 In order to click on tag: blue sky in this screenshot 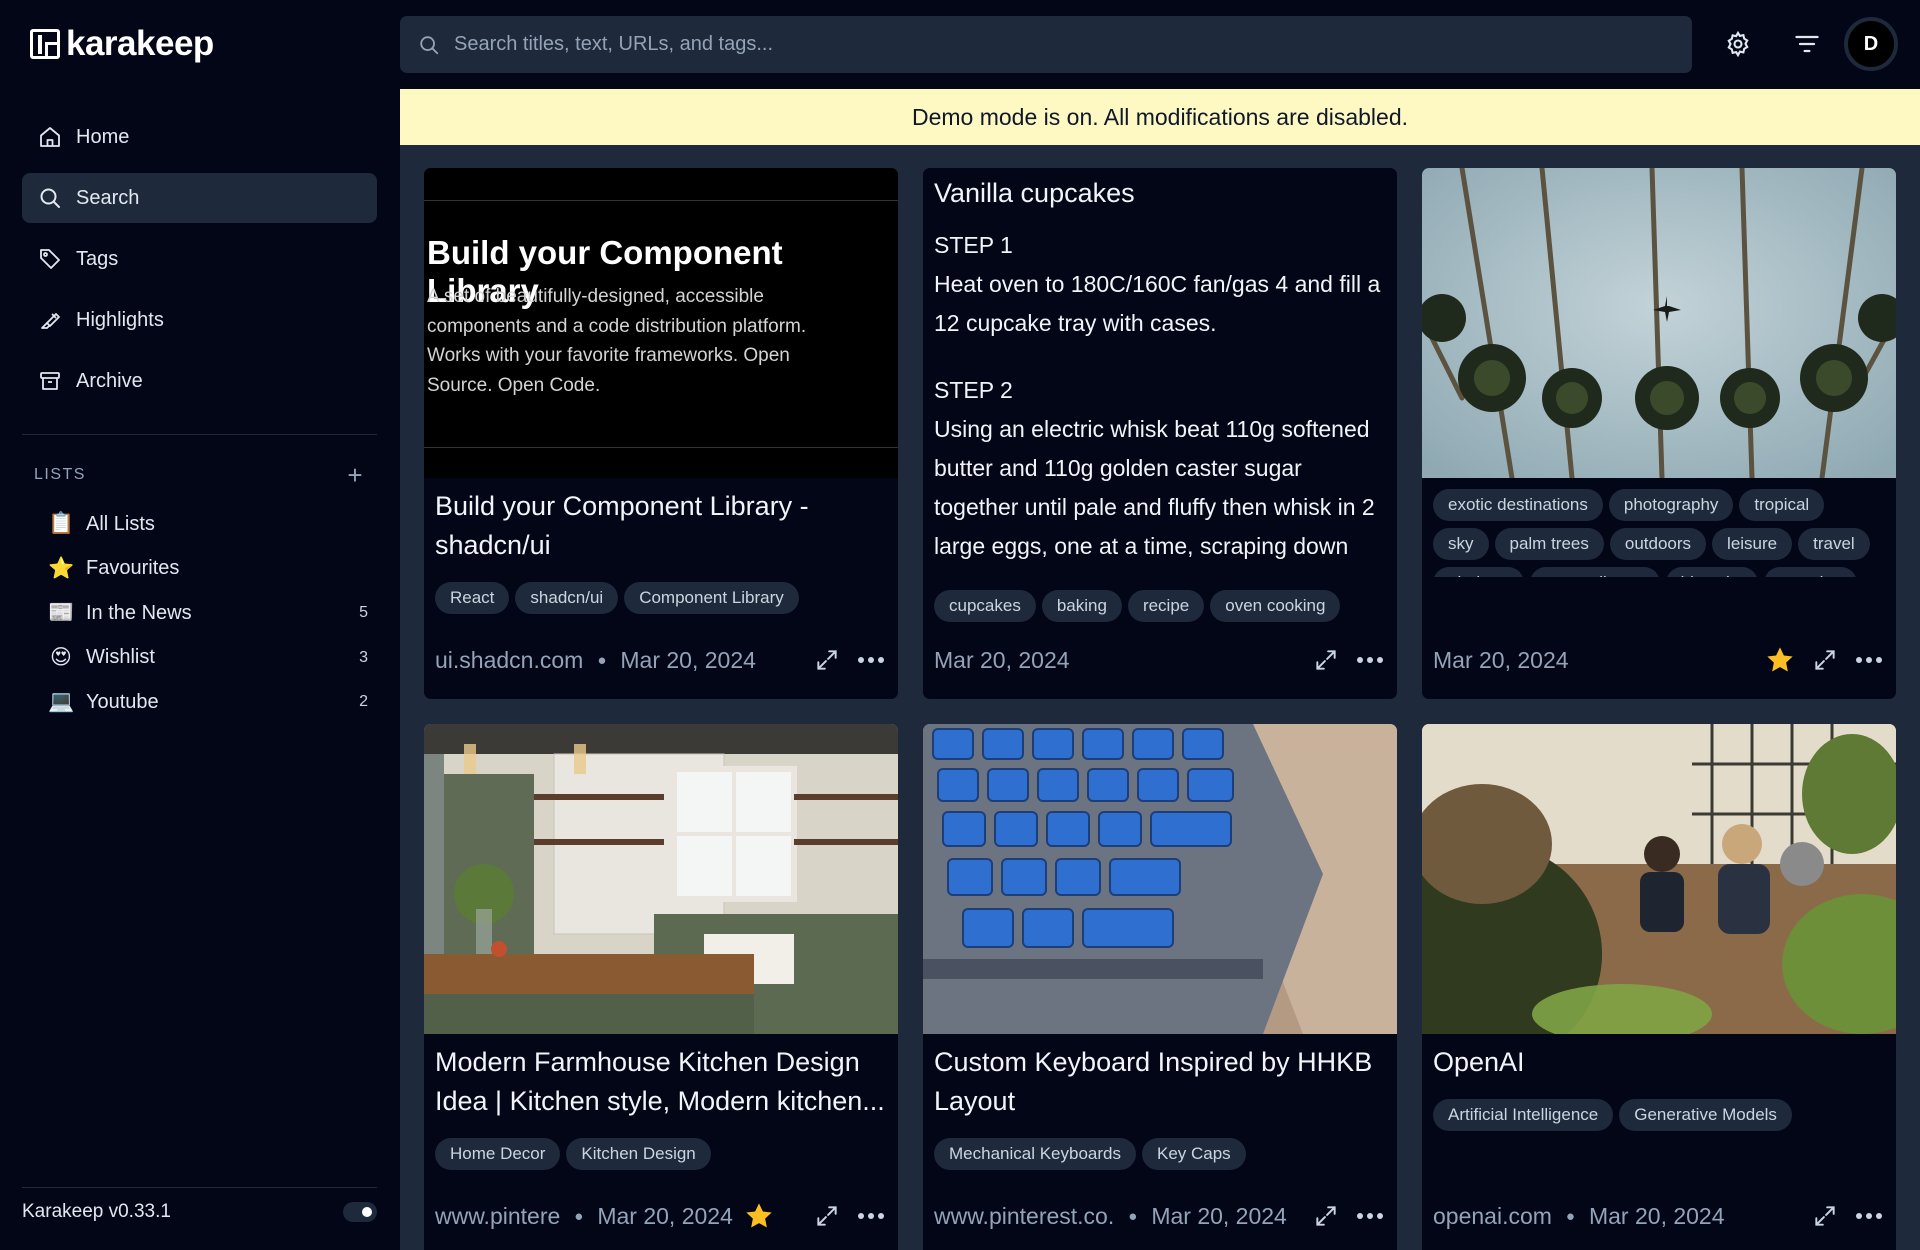, I will do `click(1711, 572)`.